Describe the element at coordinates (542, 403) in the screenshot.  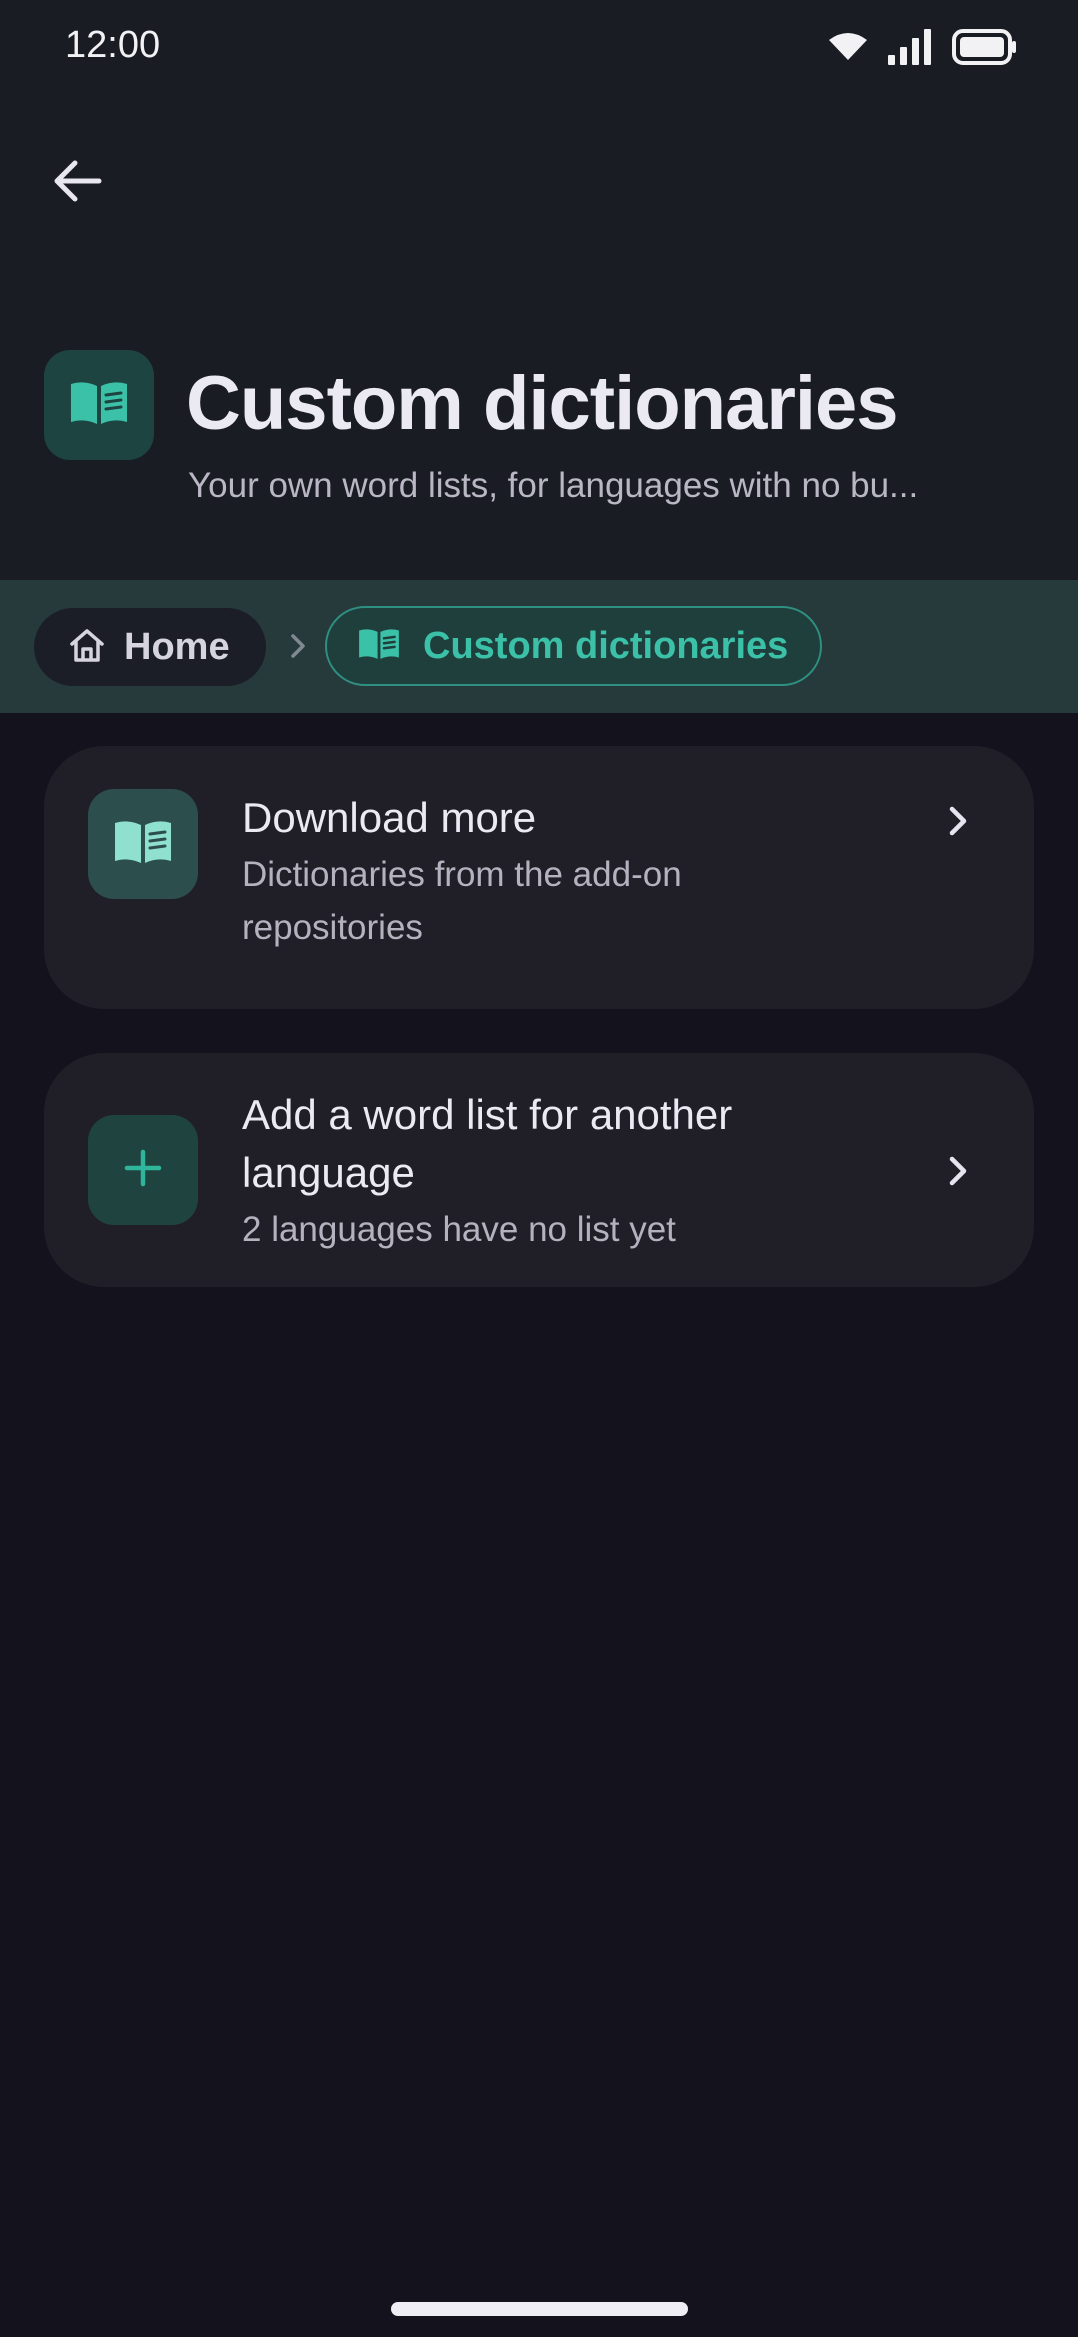
I see `page-title: Custom dictionaries` at that location.